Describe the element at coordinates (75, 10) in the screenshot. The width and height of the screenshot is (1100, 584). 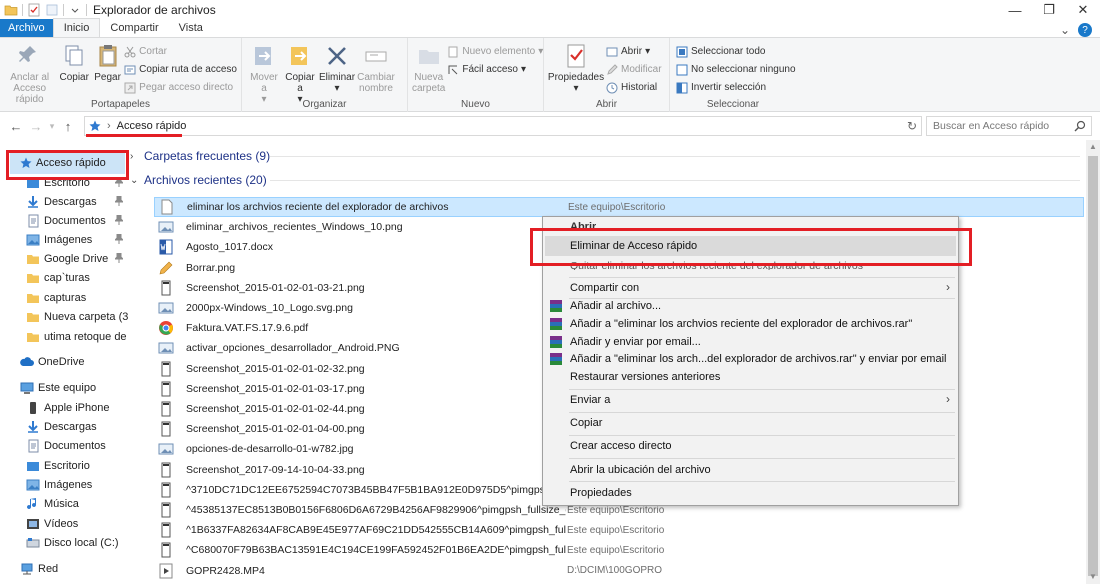
I see `chevron-down-icon` at that location.